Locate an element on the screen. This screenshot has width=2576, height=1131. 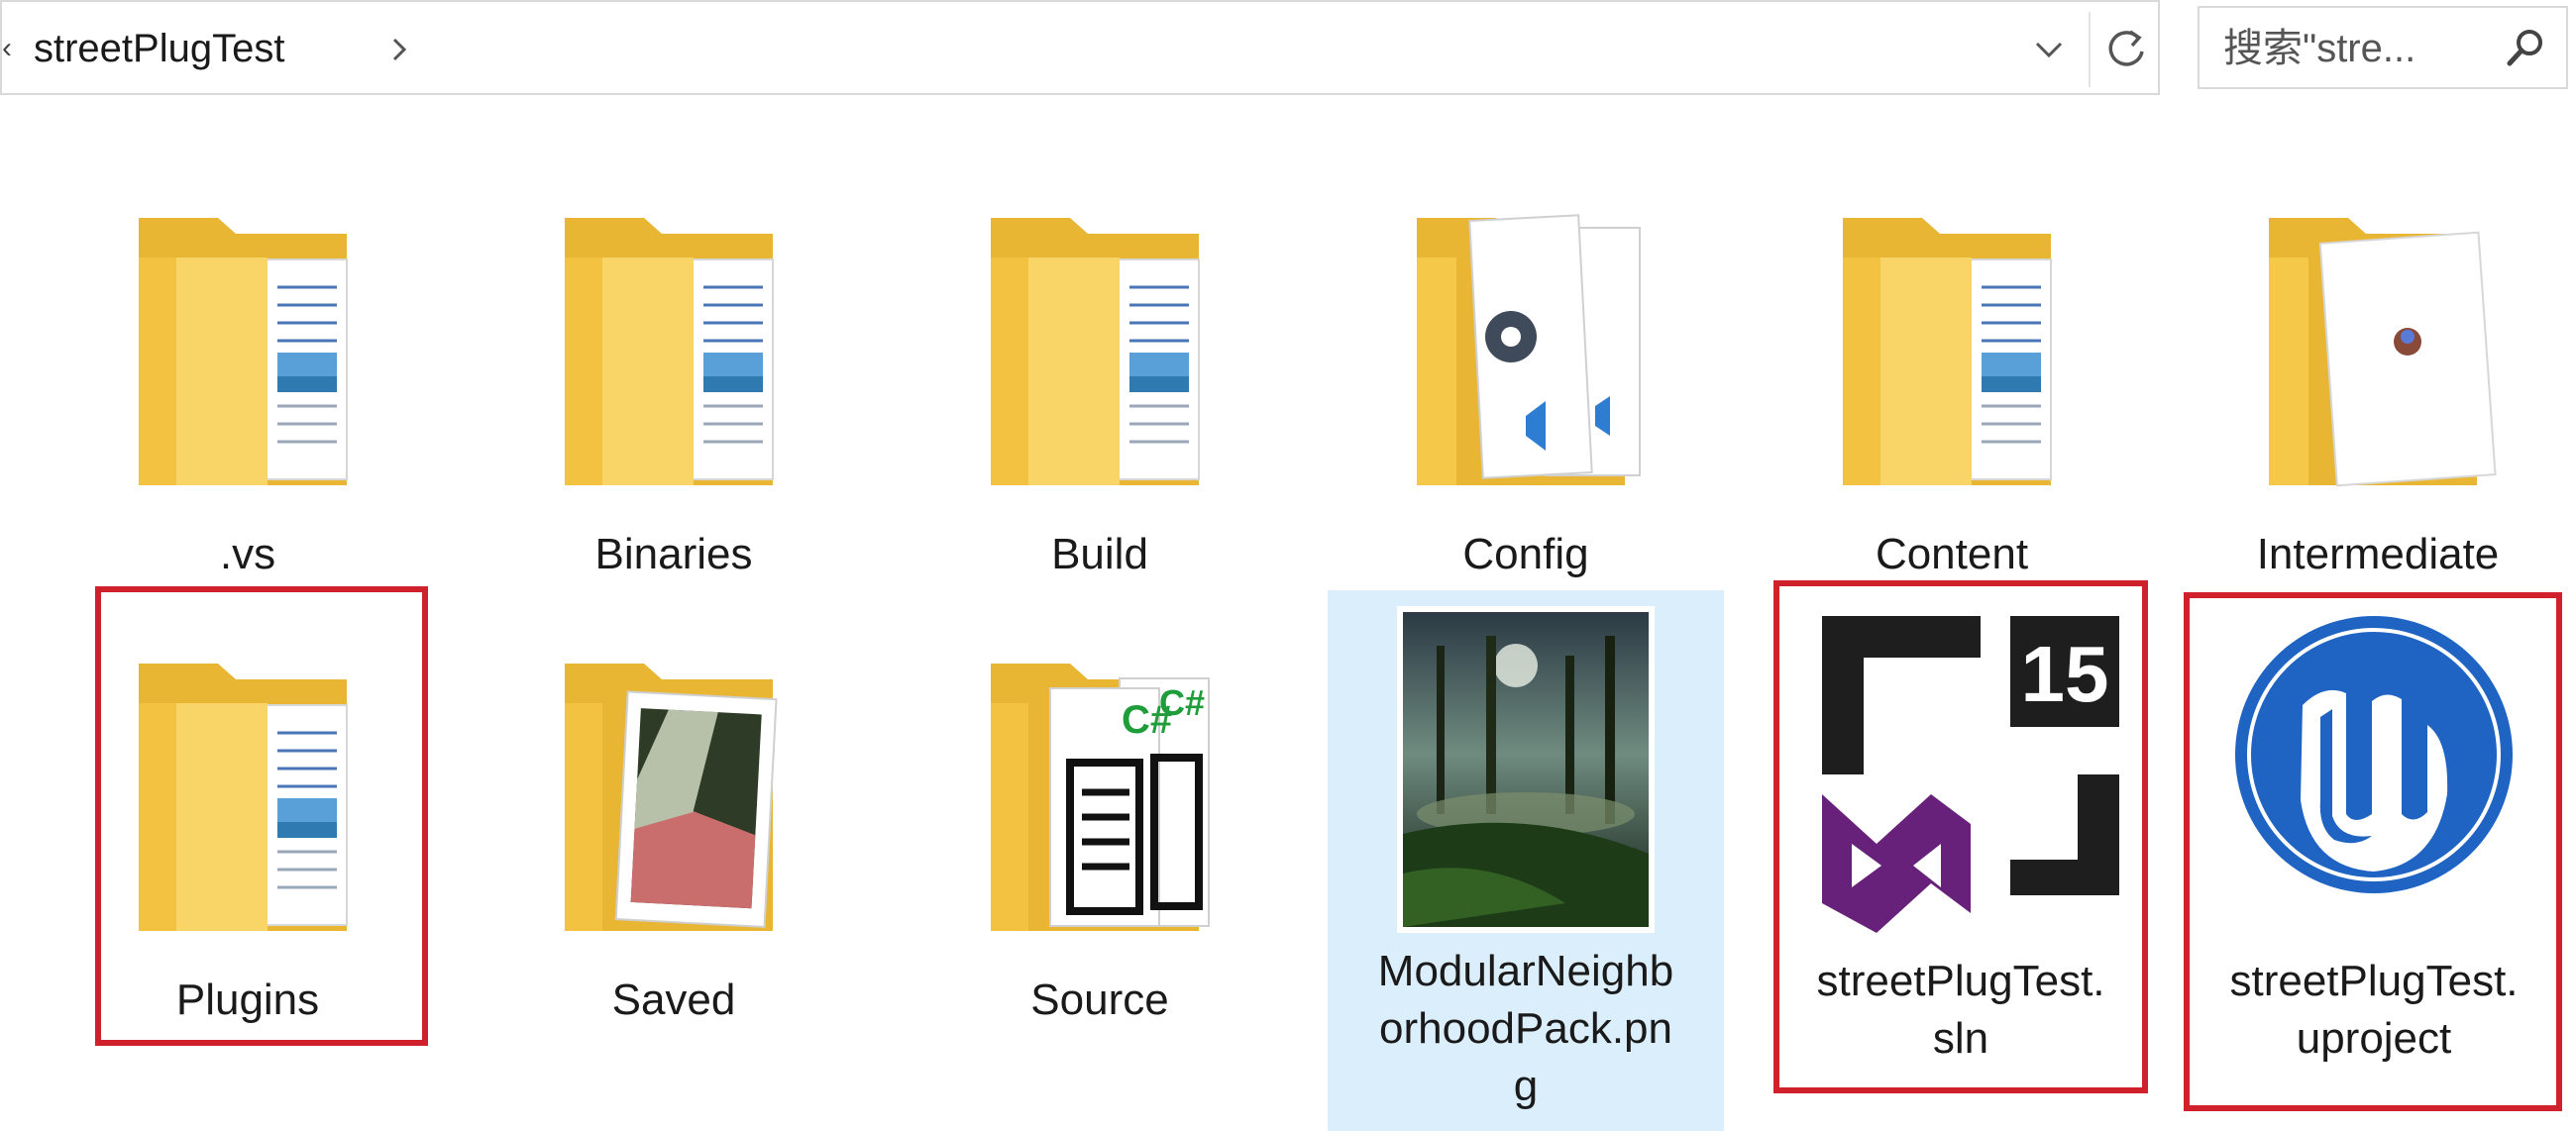
back-chevron-icon: ‹ is located at coordinates (7, 49).